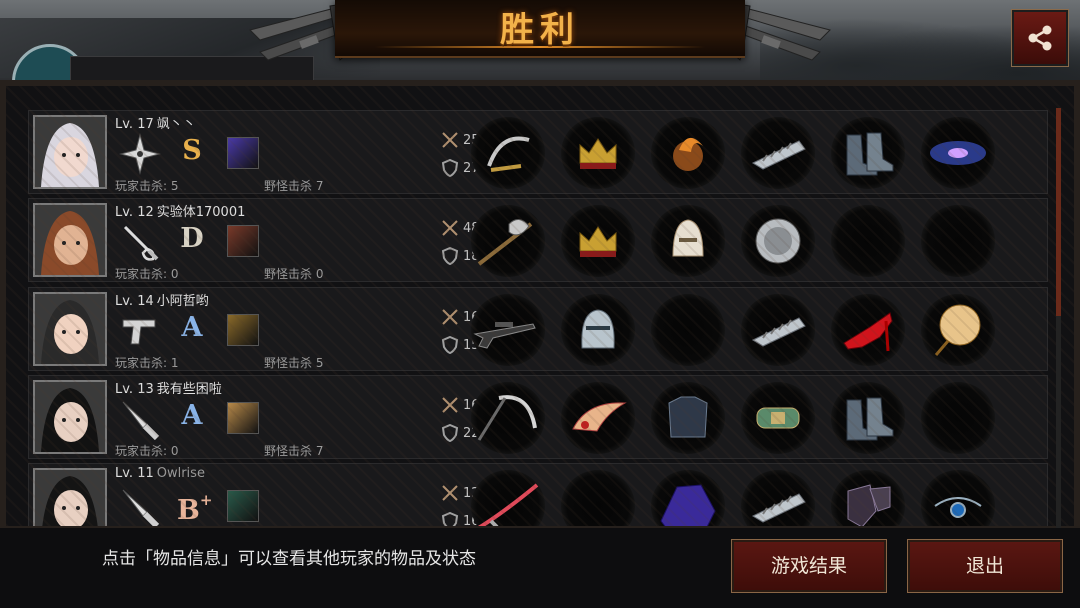 The image size is (1080, 608). I want to click on player-level-name: Lv. 14 小阿哲哟, so click(162, 299).